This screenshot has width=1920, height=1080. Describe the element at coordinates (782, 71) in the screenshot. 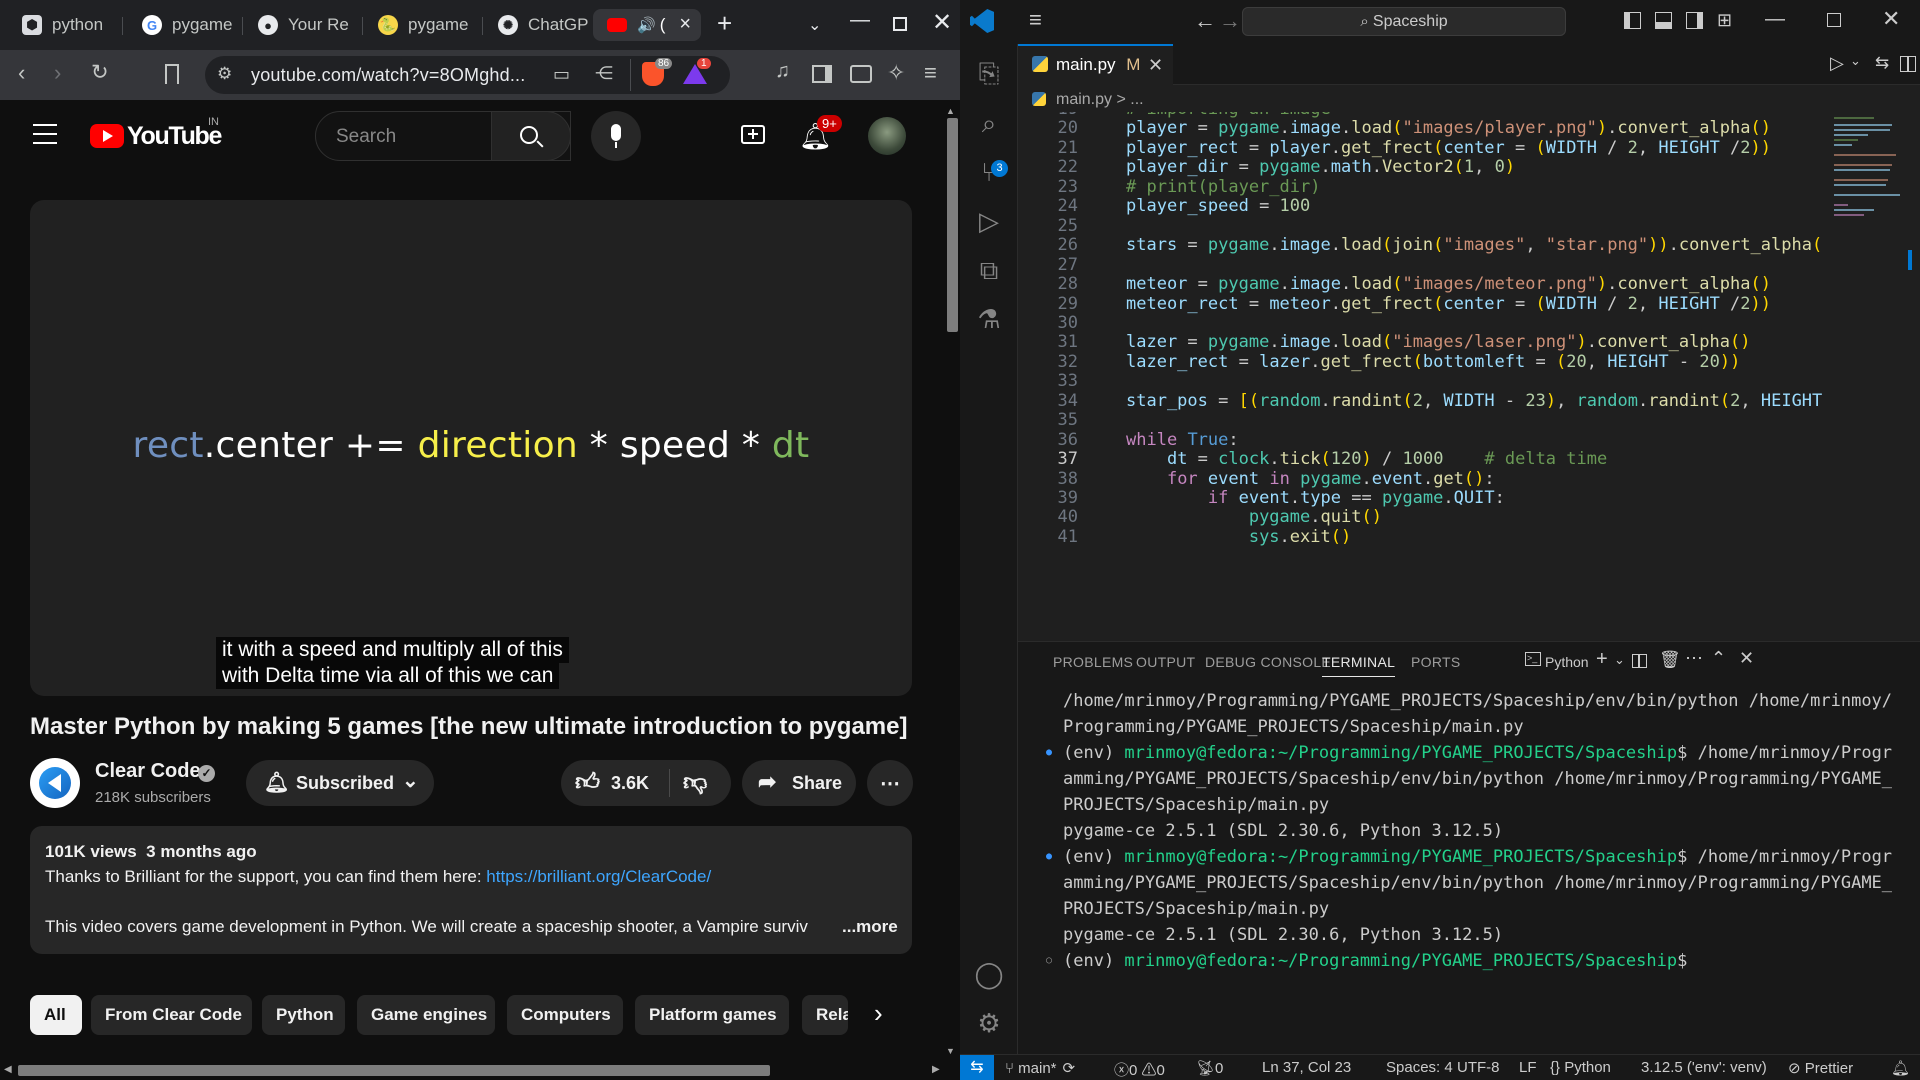

I see `media-icon: ♫` at that location.